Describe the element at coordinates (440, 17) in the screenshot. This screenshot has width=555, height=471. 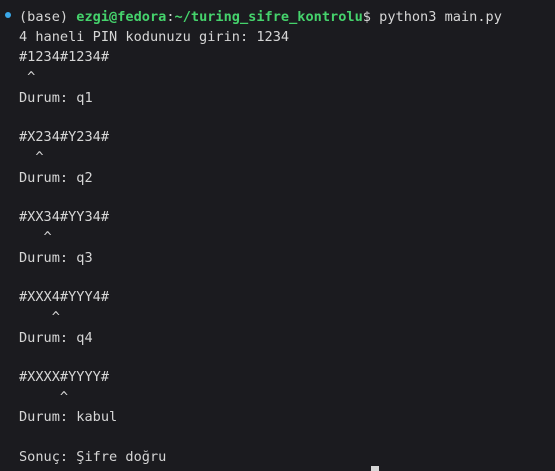
I see `command-text: python3 main.py` at that location.